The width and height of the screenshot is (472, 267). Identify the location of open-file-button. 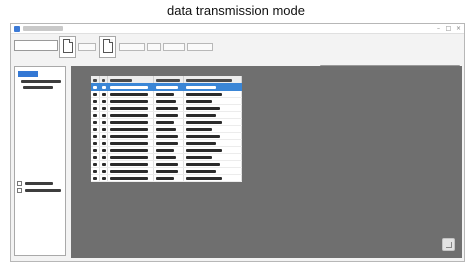
(67, 47).